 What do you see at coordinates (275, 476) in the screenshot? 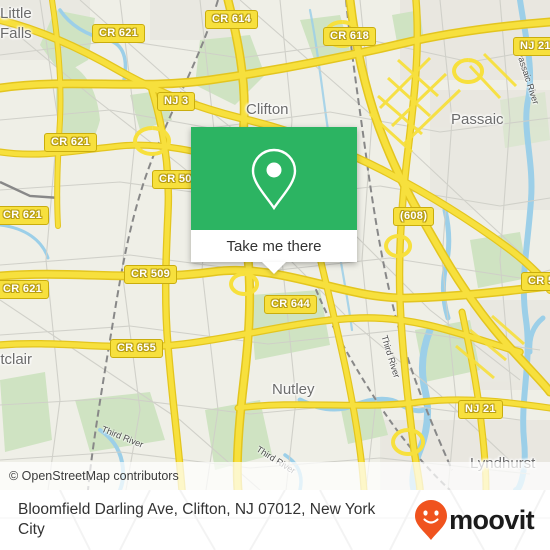
I see `map-attribution: © OpenStreetMap contributors` at bounding box center [275, 476].